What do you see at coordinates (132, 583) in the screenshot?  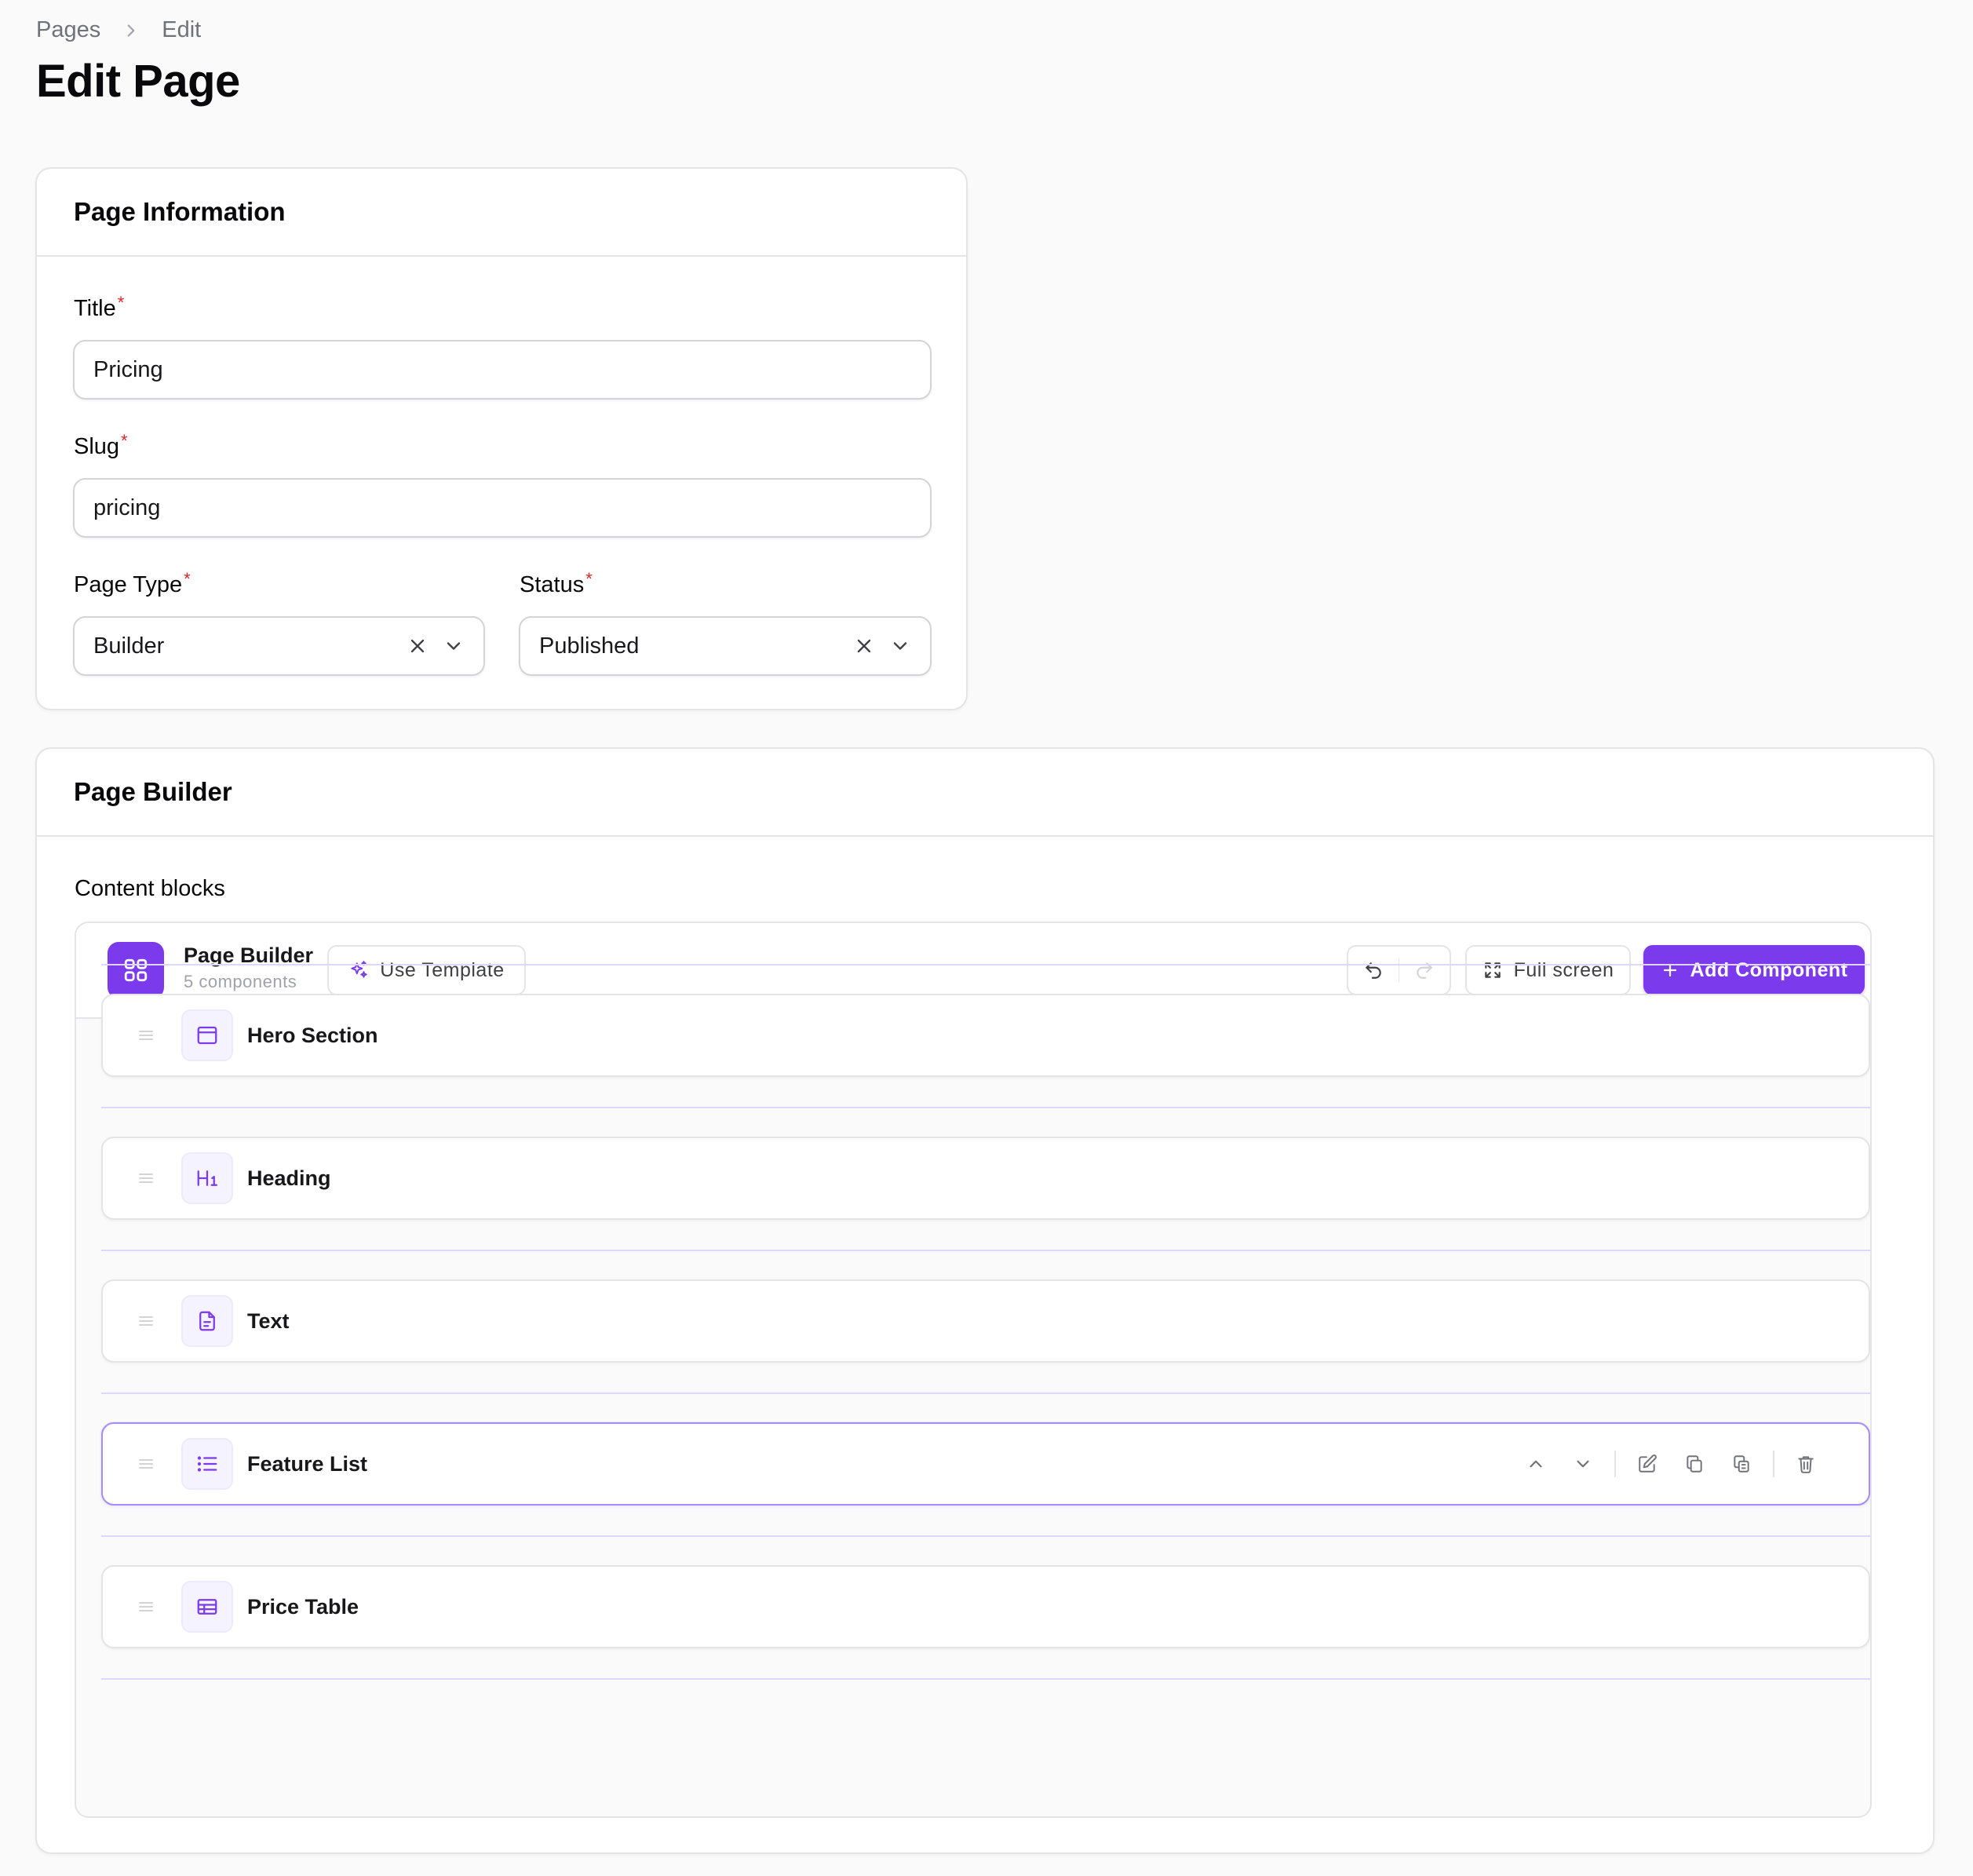 I see `page-type-label: Page Type*` at bounding box center [132, 583].